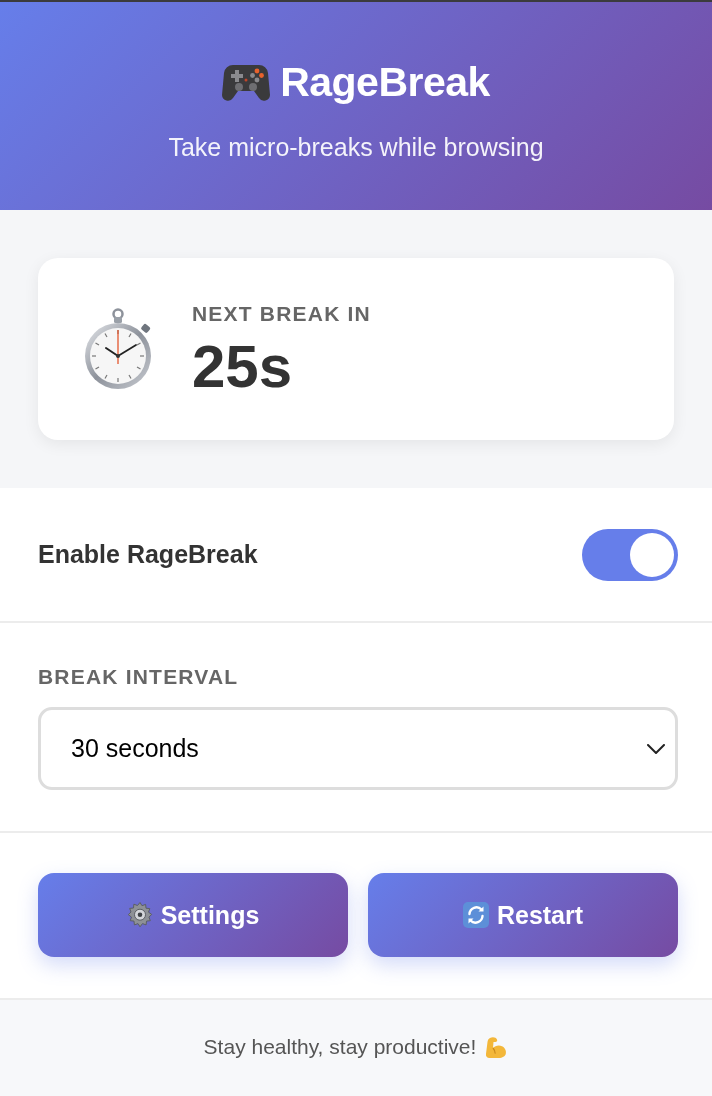 Image resolution: width=712 pixels, height=1096 pixels. Describe the element at coordinates (148, 554) in the screenshot. I see `toggle-label: Enable RageBreak` at that location.